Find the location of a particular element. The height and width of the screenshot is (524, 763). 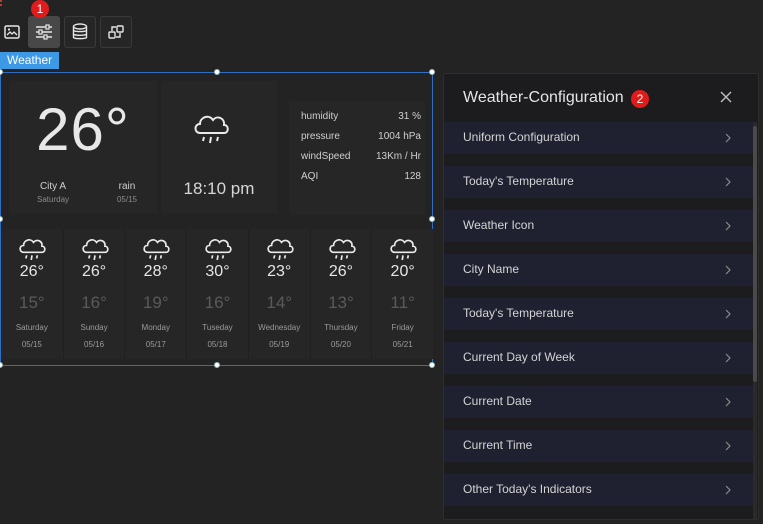

resize-handle-top is located at coordinates (217, 72).